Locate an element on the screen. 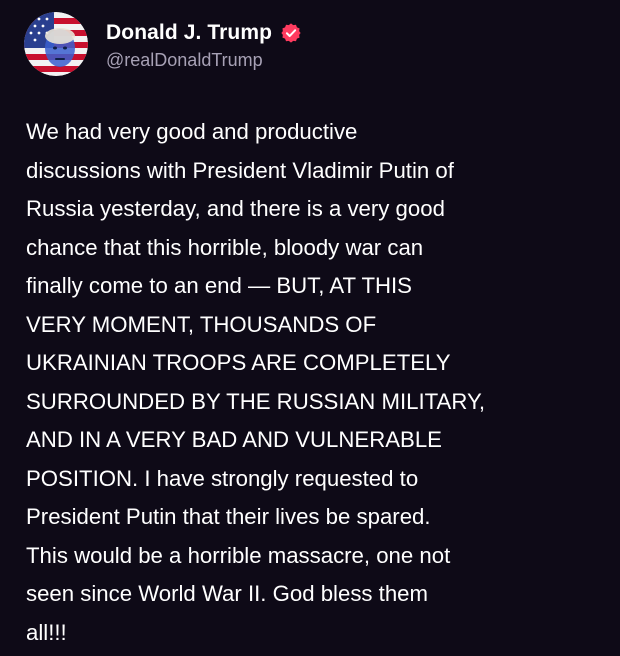 Image resolution: width=620 pixels, height=656 pixels. post-body-line: VERY MOMENT, THOUSANDS OF is located at coordinates (201, 324).